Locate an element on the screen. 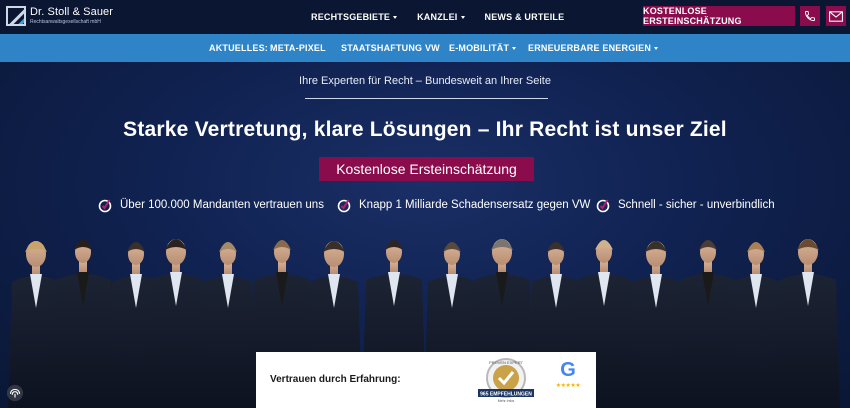 This screenshot has height=408, width=850. google-icon: G is located at coordinates (568, 370).